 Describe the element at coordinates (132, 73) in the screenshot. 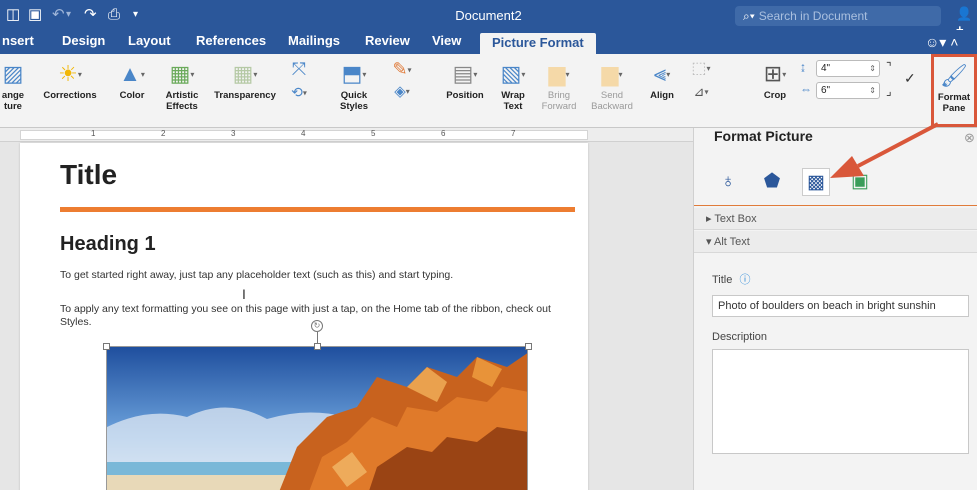

I see `color-icon: ▲▾` at that location.